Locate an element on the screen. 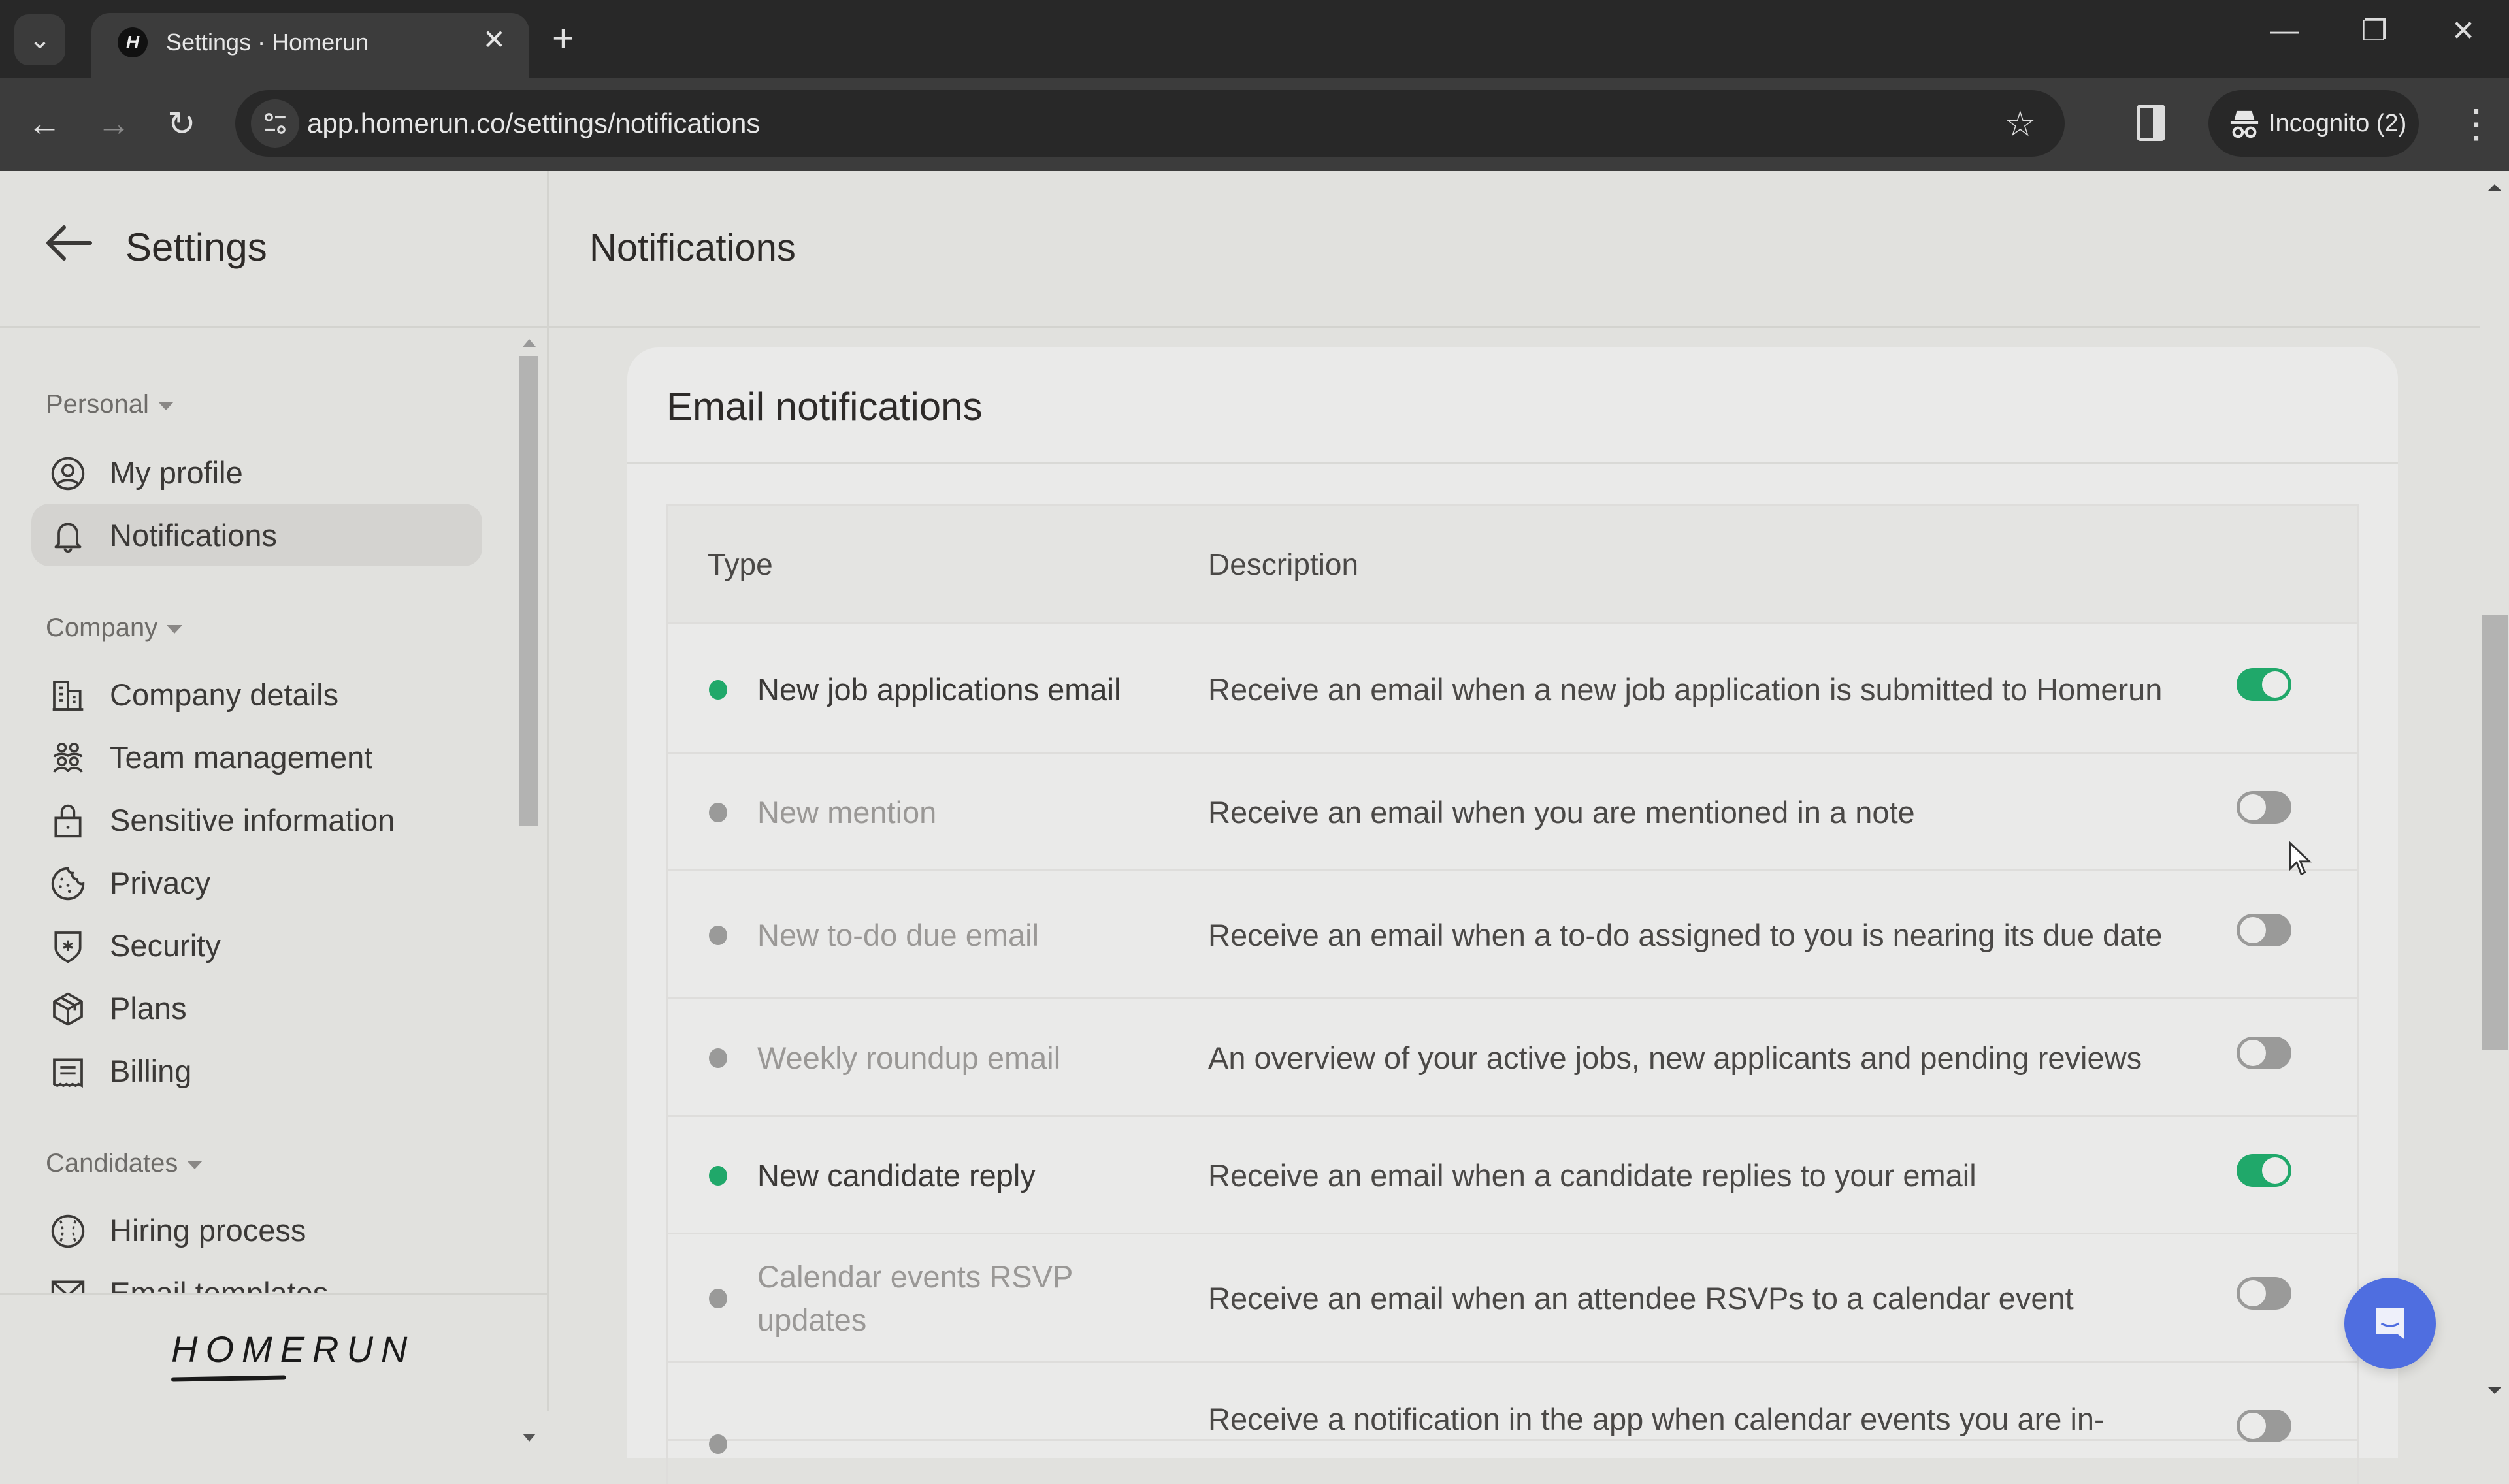 Image resolution: width=2509 pixels, height=1484 pixels. sidebar-title: Settings is located at coordinates (196, 247).